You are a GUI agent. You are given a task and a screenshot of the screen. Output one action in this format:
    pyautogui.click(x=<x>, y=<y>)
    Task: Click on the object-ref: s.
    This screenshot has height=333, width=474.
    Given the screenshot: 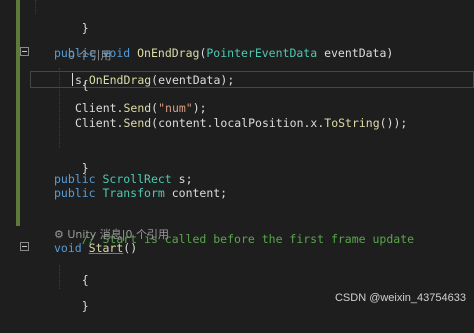 What is the action you would take?
    pyautogui.click(x=82, y=80)
    